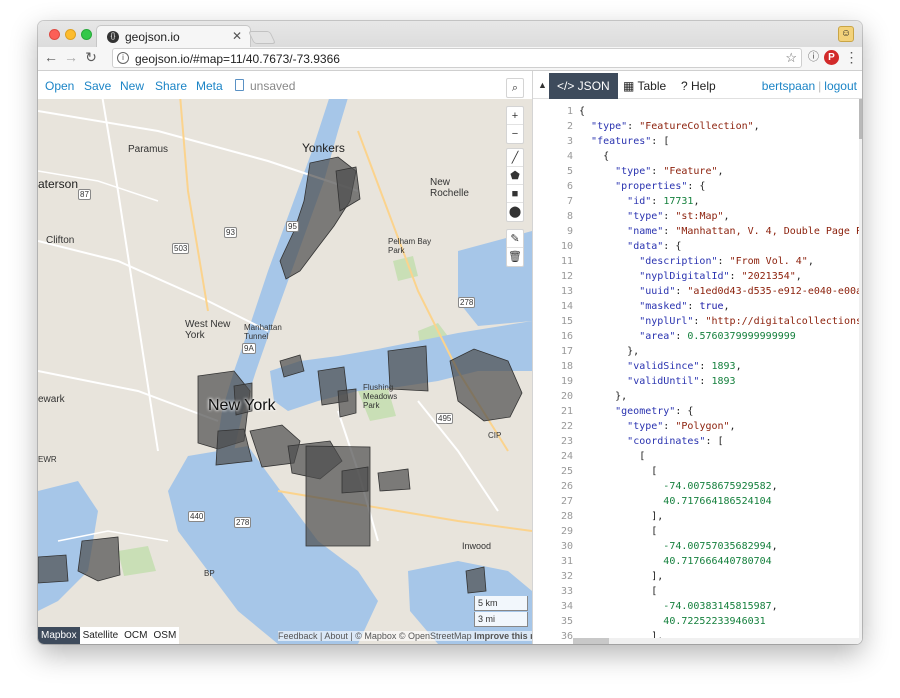  What do you see at coordinates (566, 636) in the screenshot?
I see `line-number: 36` at bounding box center [566, 636].